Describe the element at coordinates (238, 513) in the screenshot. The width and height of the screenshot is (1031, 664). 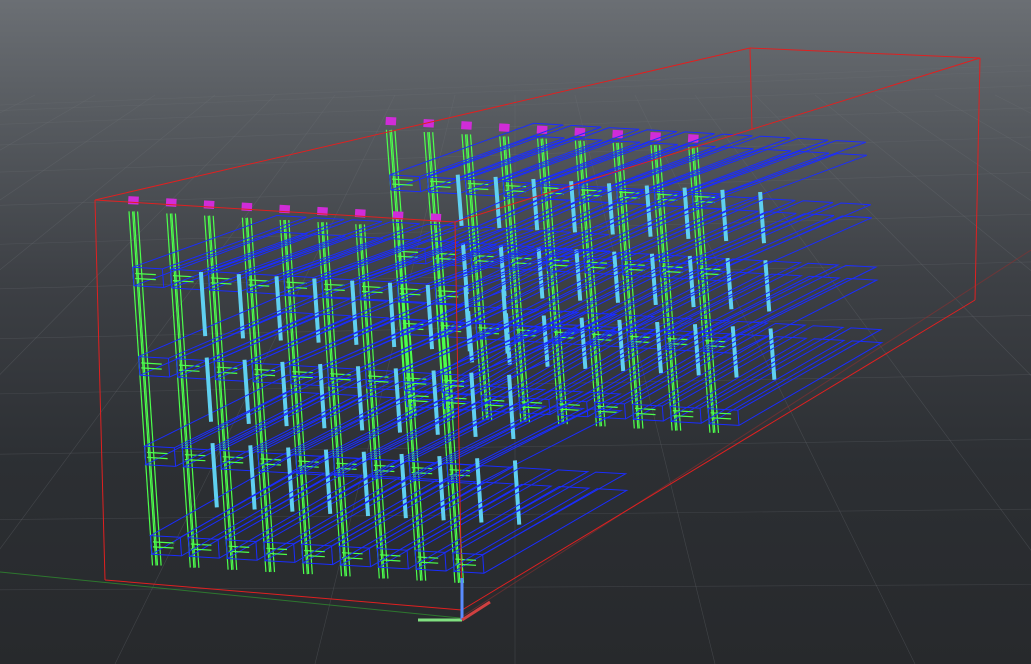
I see `tray-bottom` at that location.